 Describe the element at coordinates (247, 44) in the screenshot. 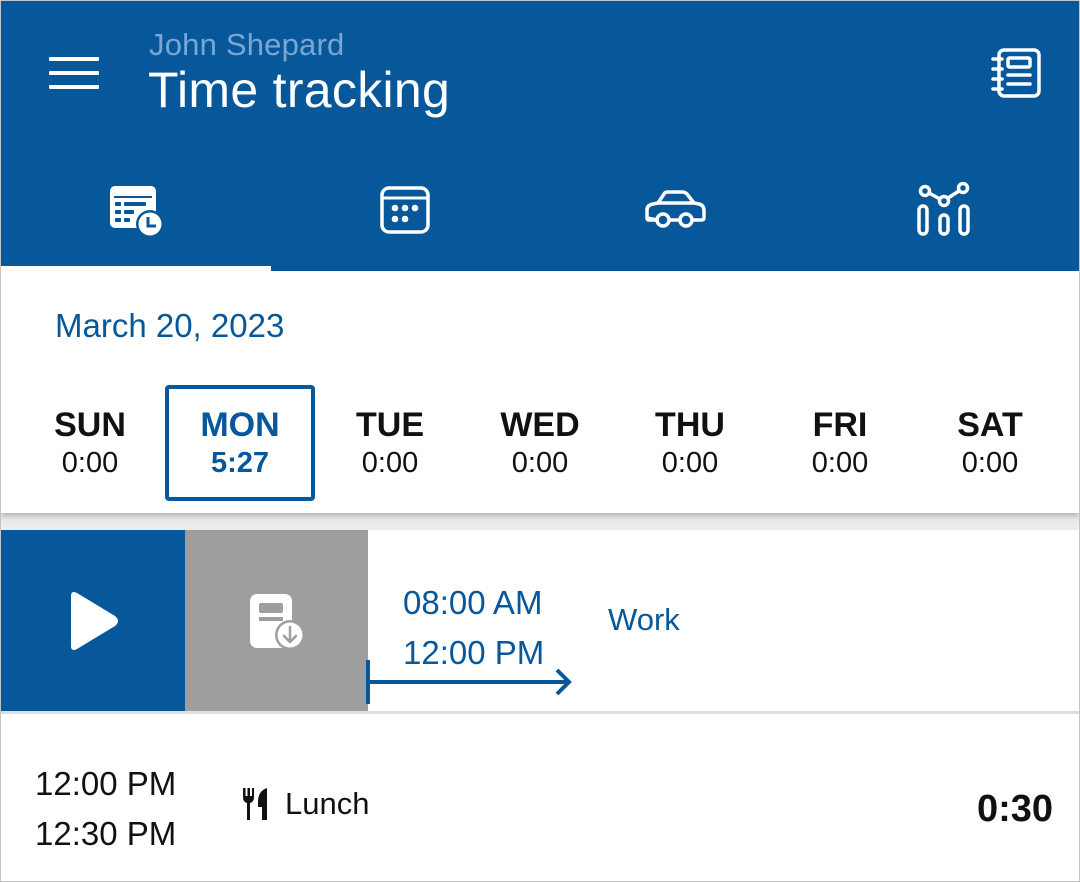

I see `user-name: John Shepard` at that location.